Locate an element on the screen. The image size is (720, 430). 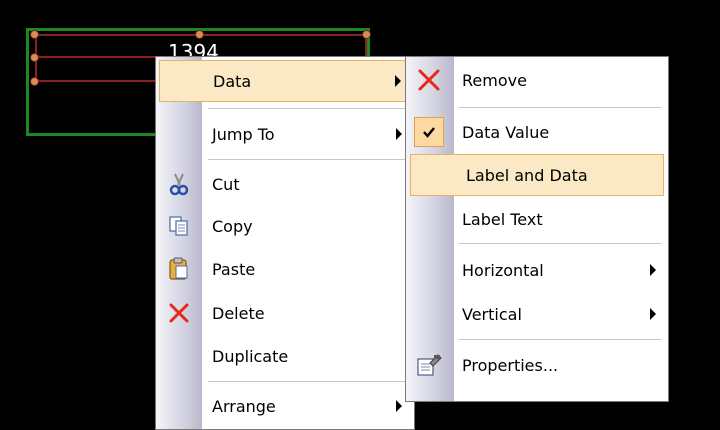
remove-x-icon is located at coordinates (429, 80).